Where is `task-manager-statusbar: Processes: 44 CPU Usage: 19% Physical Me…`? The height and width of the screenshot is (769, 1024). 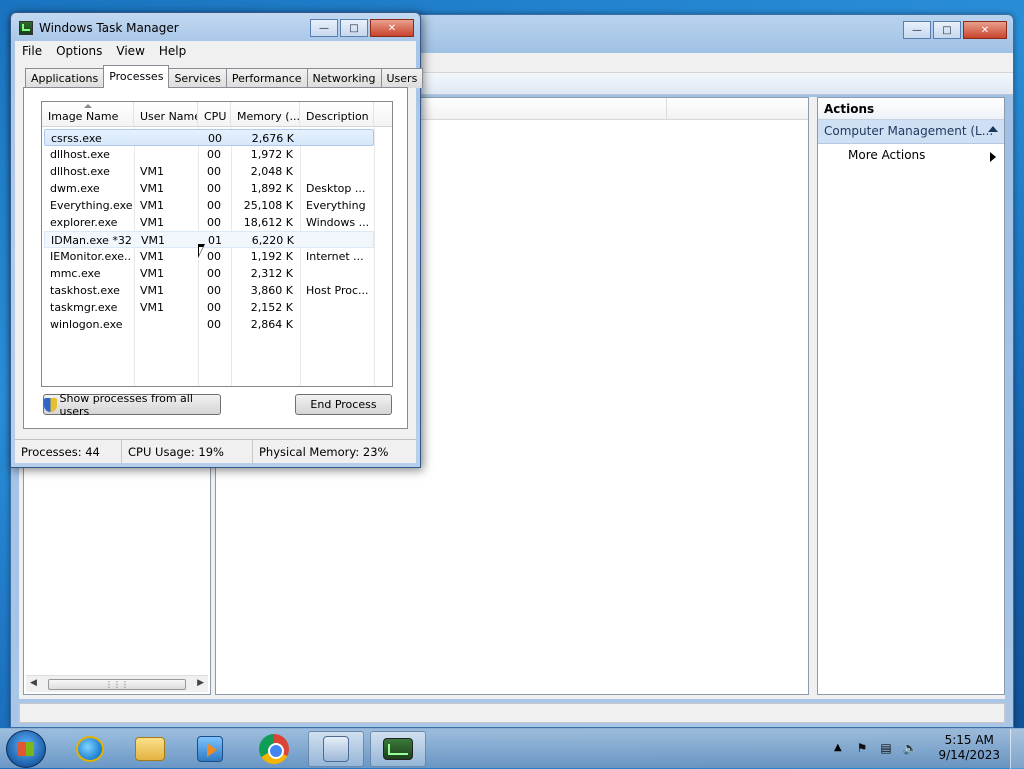
task-manager-statusbar: Processes: 44 CPU Usage: 19% Physical Me… is located at coordinates (215, 451).